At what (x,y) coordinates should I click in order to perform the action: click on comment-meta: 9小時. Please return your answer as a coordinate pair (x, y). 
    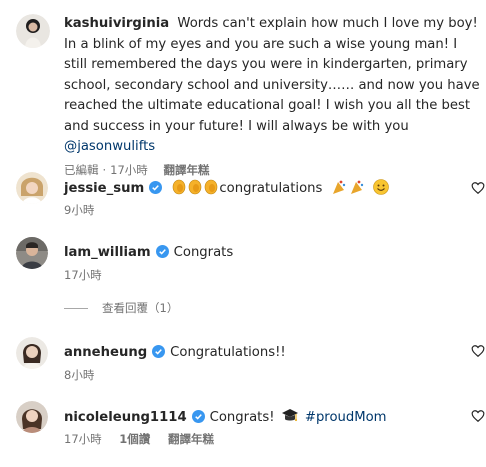
    Looking at the image, I should click on (86, 210).